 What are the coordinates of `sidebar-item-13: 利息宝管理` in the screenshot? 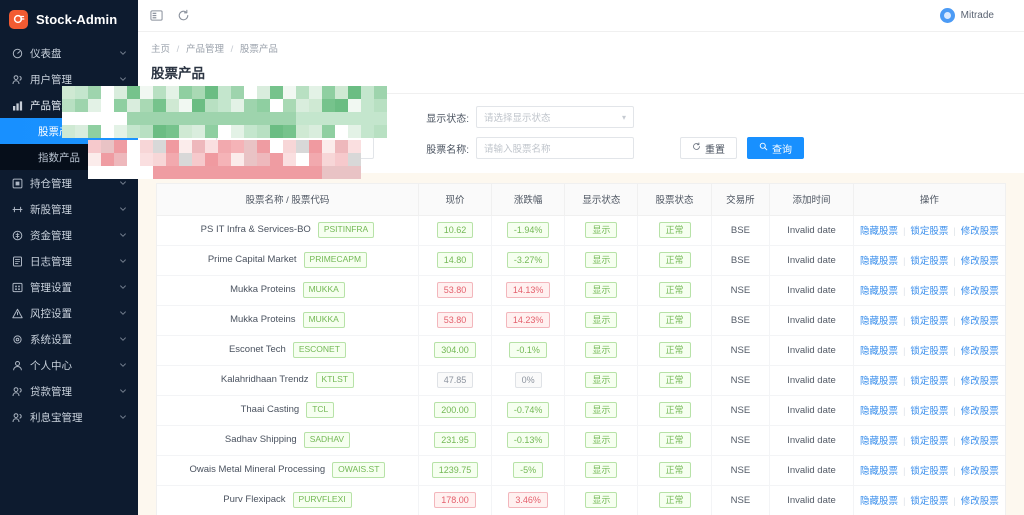 It's located at (69, 417).